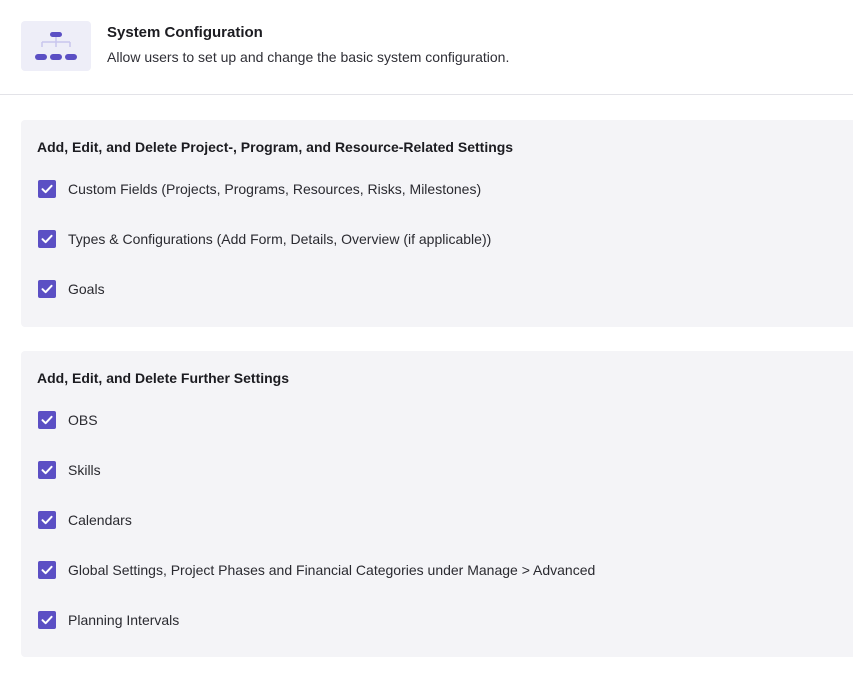  I want to click on option-planning-intervals: Planning Intervals, so click(108, 620).